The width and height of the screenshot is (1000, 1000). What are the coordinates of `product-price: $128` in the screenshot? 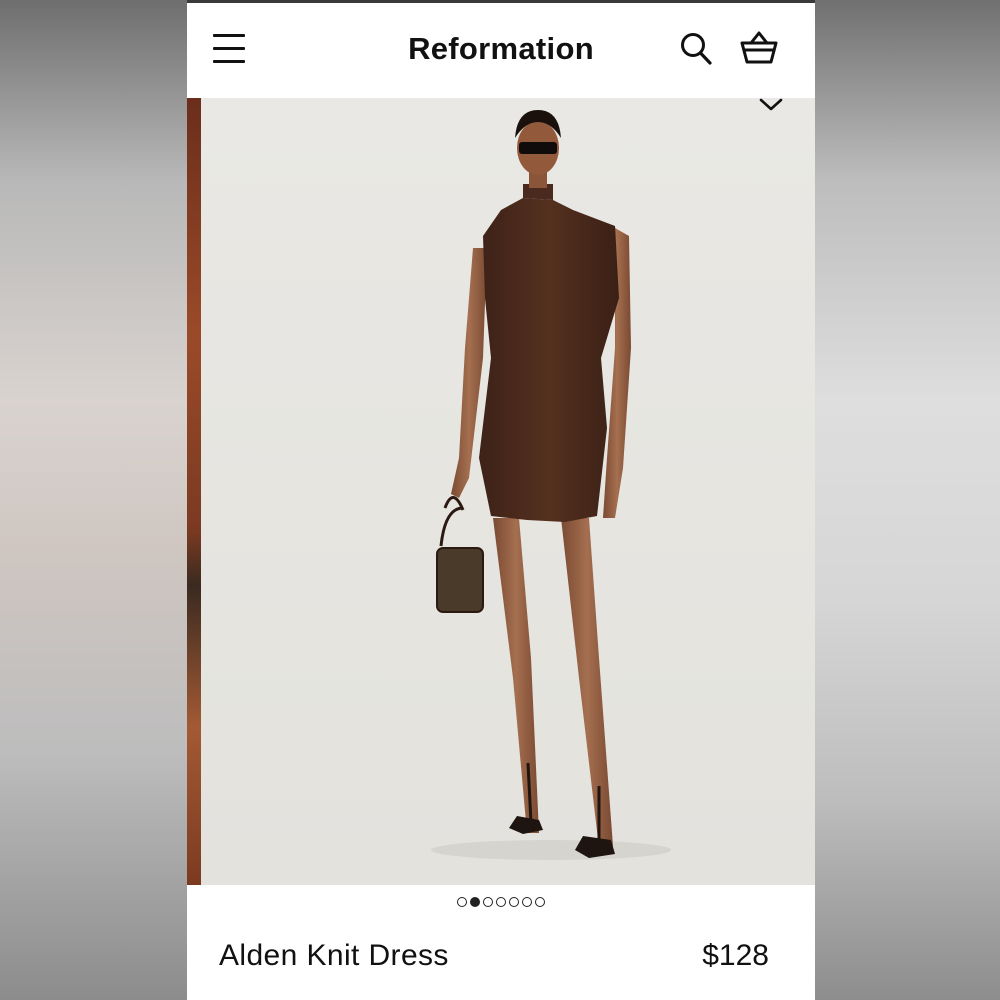 It's located at (735, 955).